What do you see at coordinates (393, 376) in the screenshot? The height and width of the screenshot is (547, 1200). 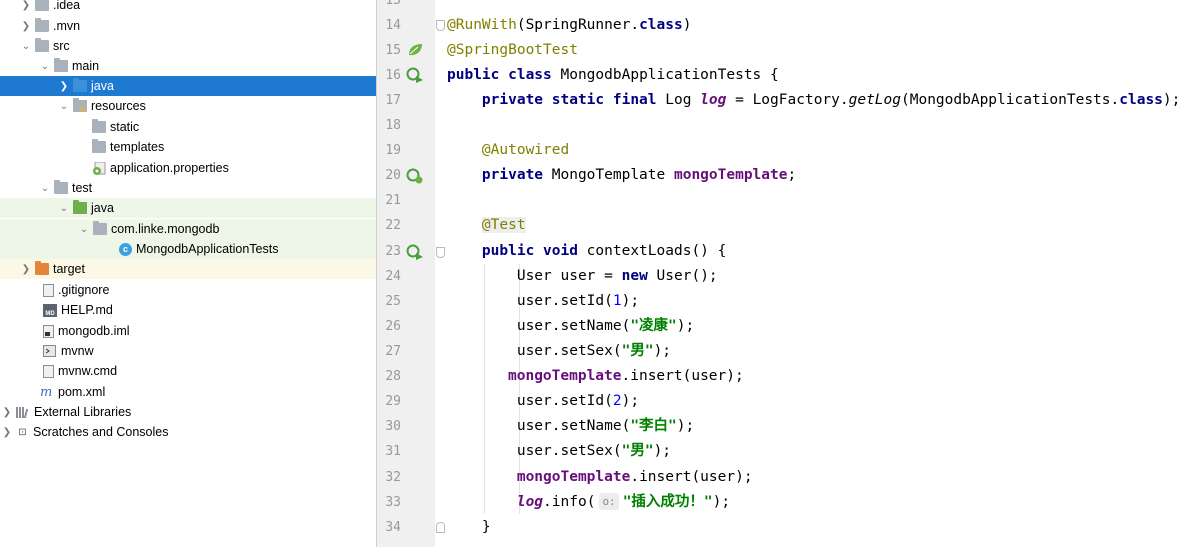 I see `line-number: 28` at bounding box center [393, 376].